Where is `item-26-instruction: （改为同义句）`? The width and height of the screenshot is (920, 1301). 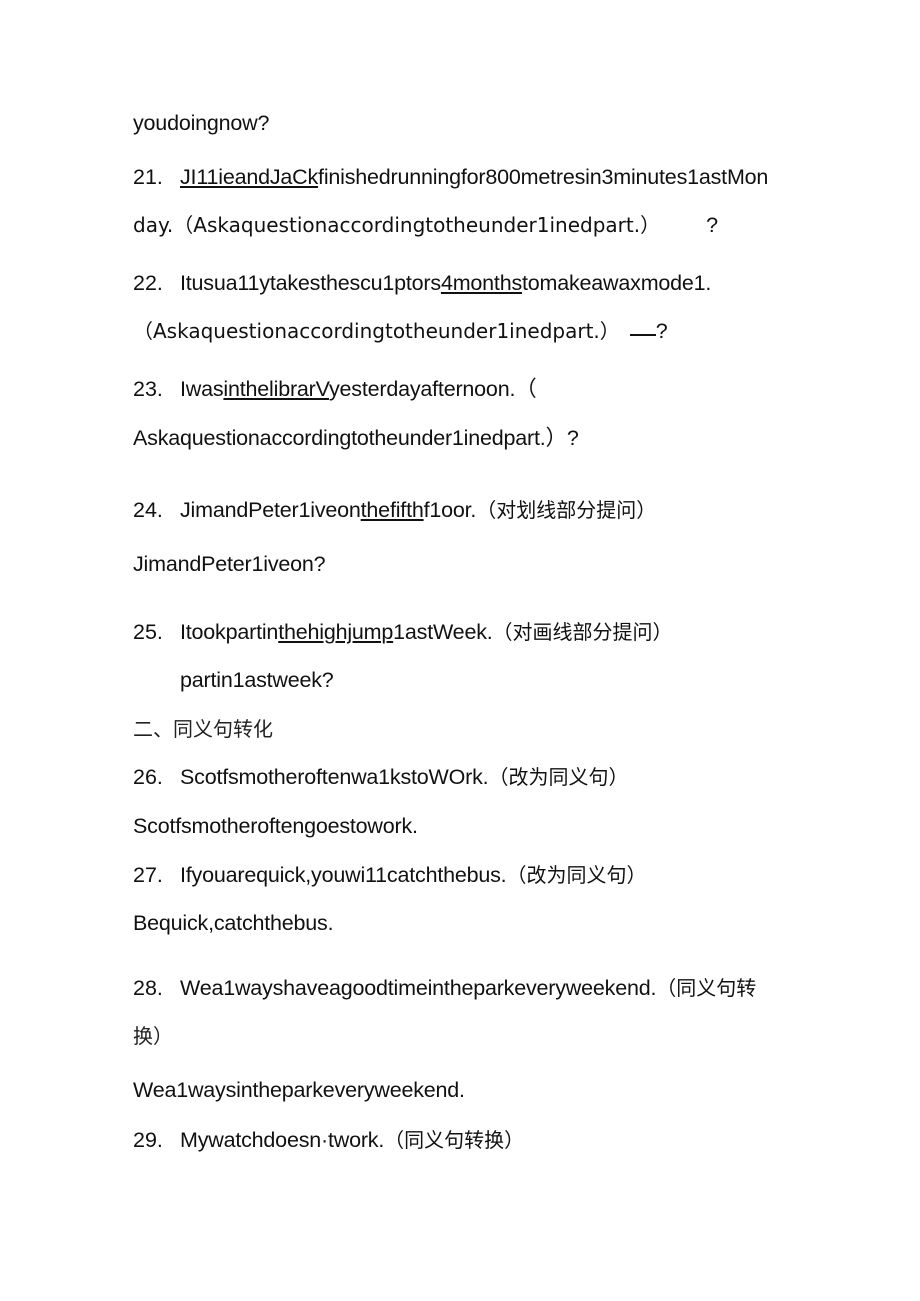 item-26-instruction: （改为同义句） is located at coordinates (558, 777).